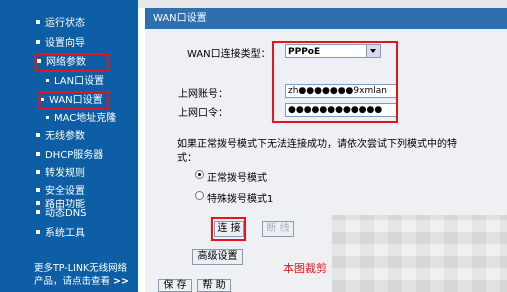 This screenshot has width=507, height=292. Describe the element at coordinates (322, 4) in the screenshot. I see `top-bar` at that location.